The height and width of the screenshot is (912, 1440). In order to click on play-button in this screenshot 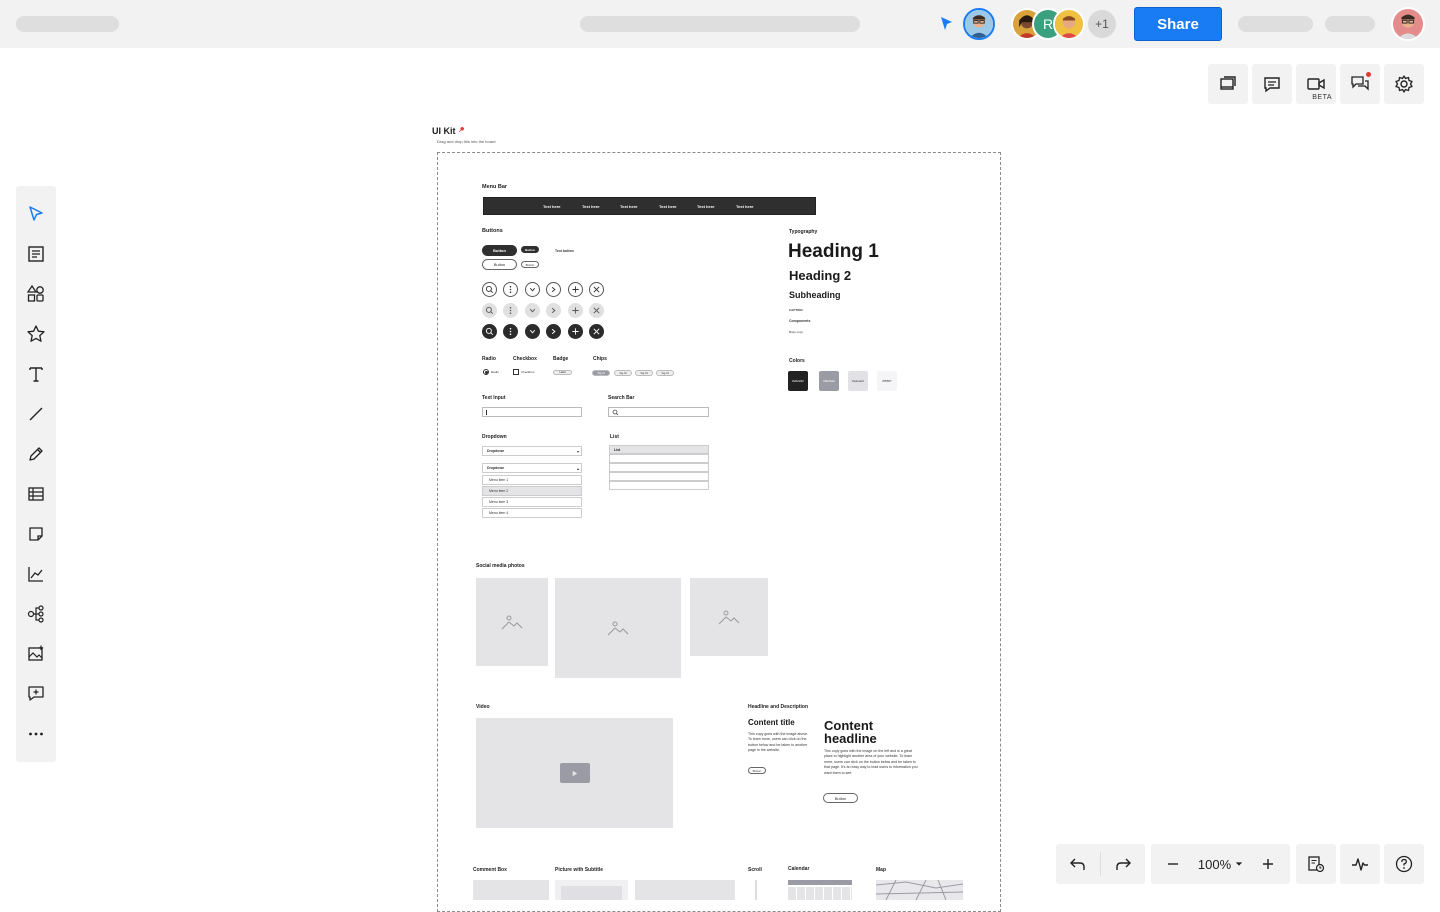, I will do `click(574, 773)`.